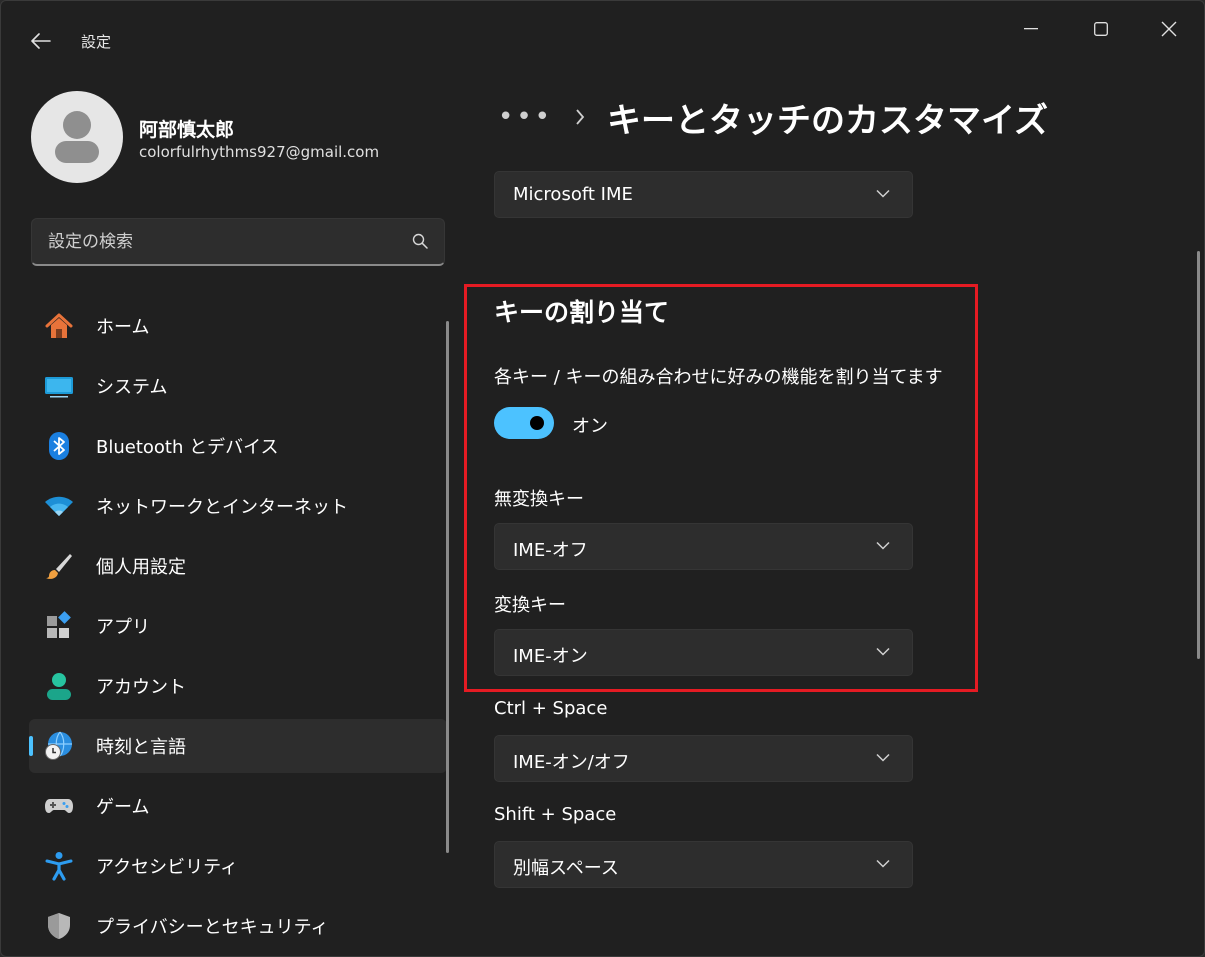 Image resolution: width=1205 pixels, height=957 pixels. I want to click on sidebar-item-label: ホーム, so click(123, 327).